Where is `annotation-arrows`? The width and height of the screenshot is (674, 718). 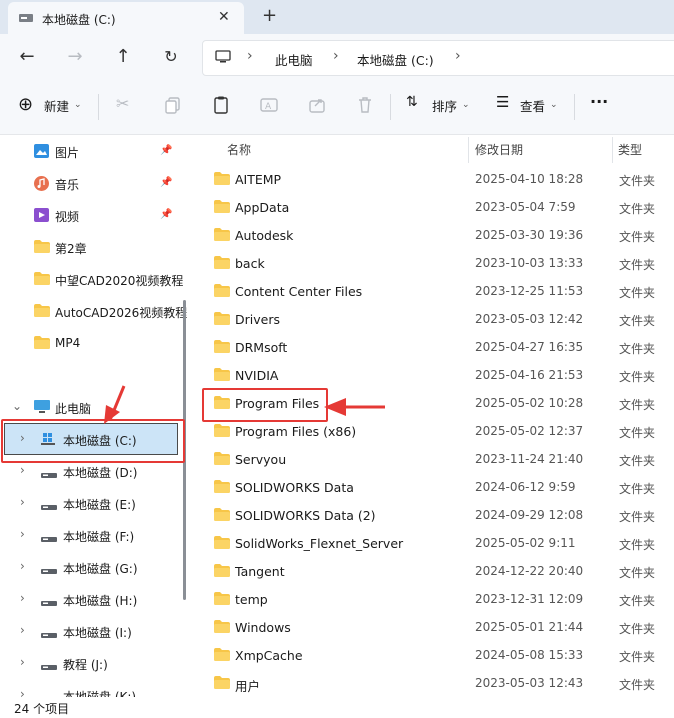
annotation-arrows is located at coordinates (244, 404).